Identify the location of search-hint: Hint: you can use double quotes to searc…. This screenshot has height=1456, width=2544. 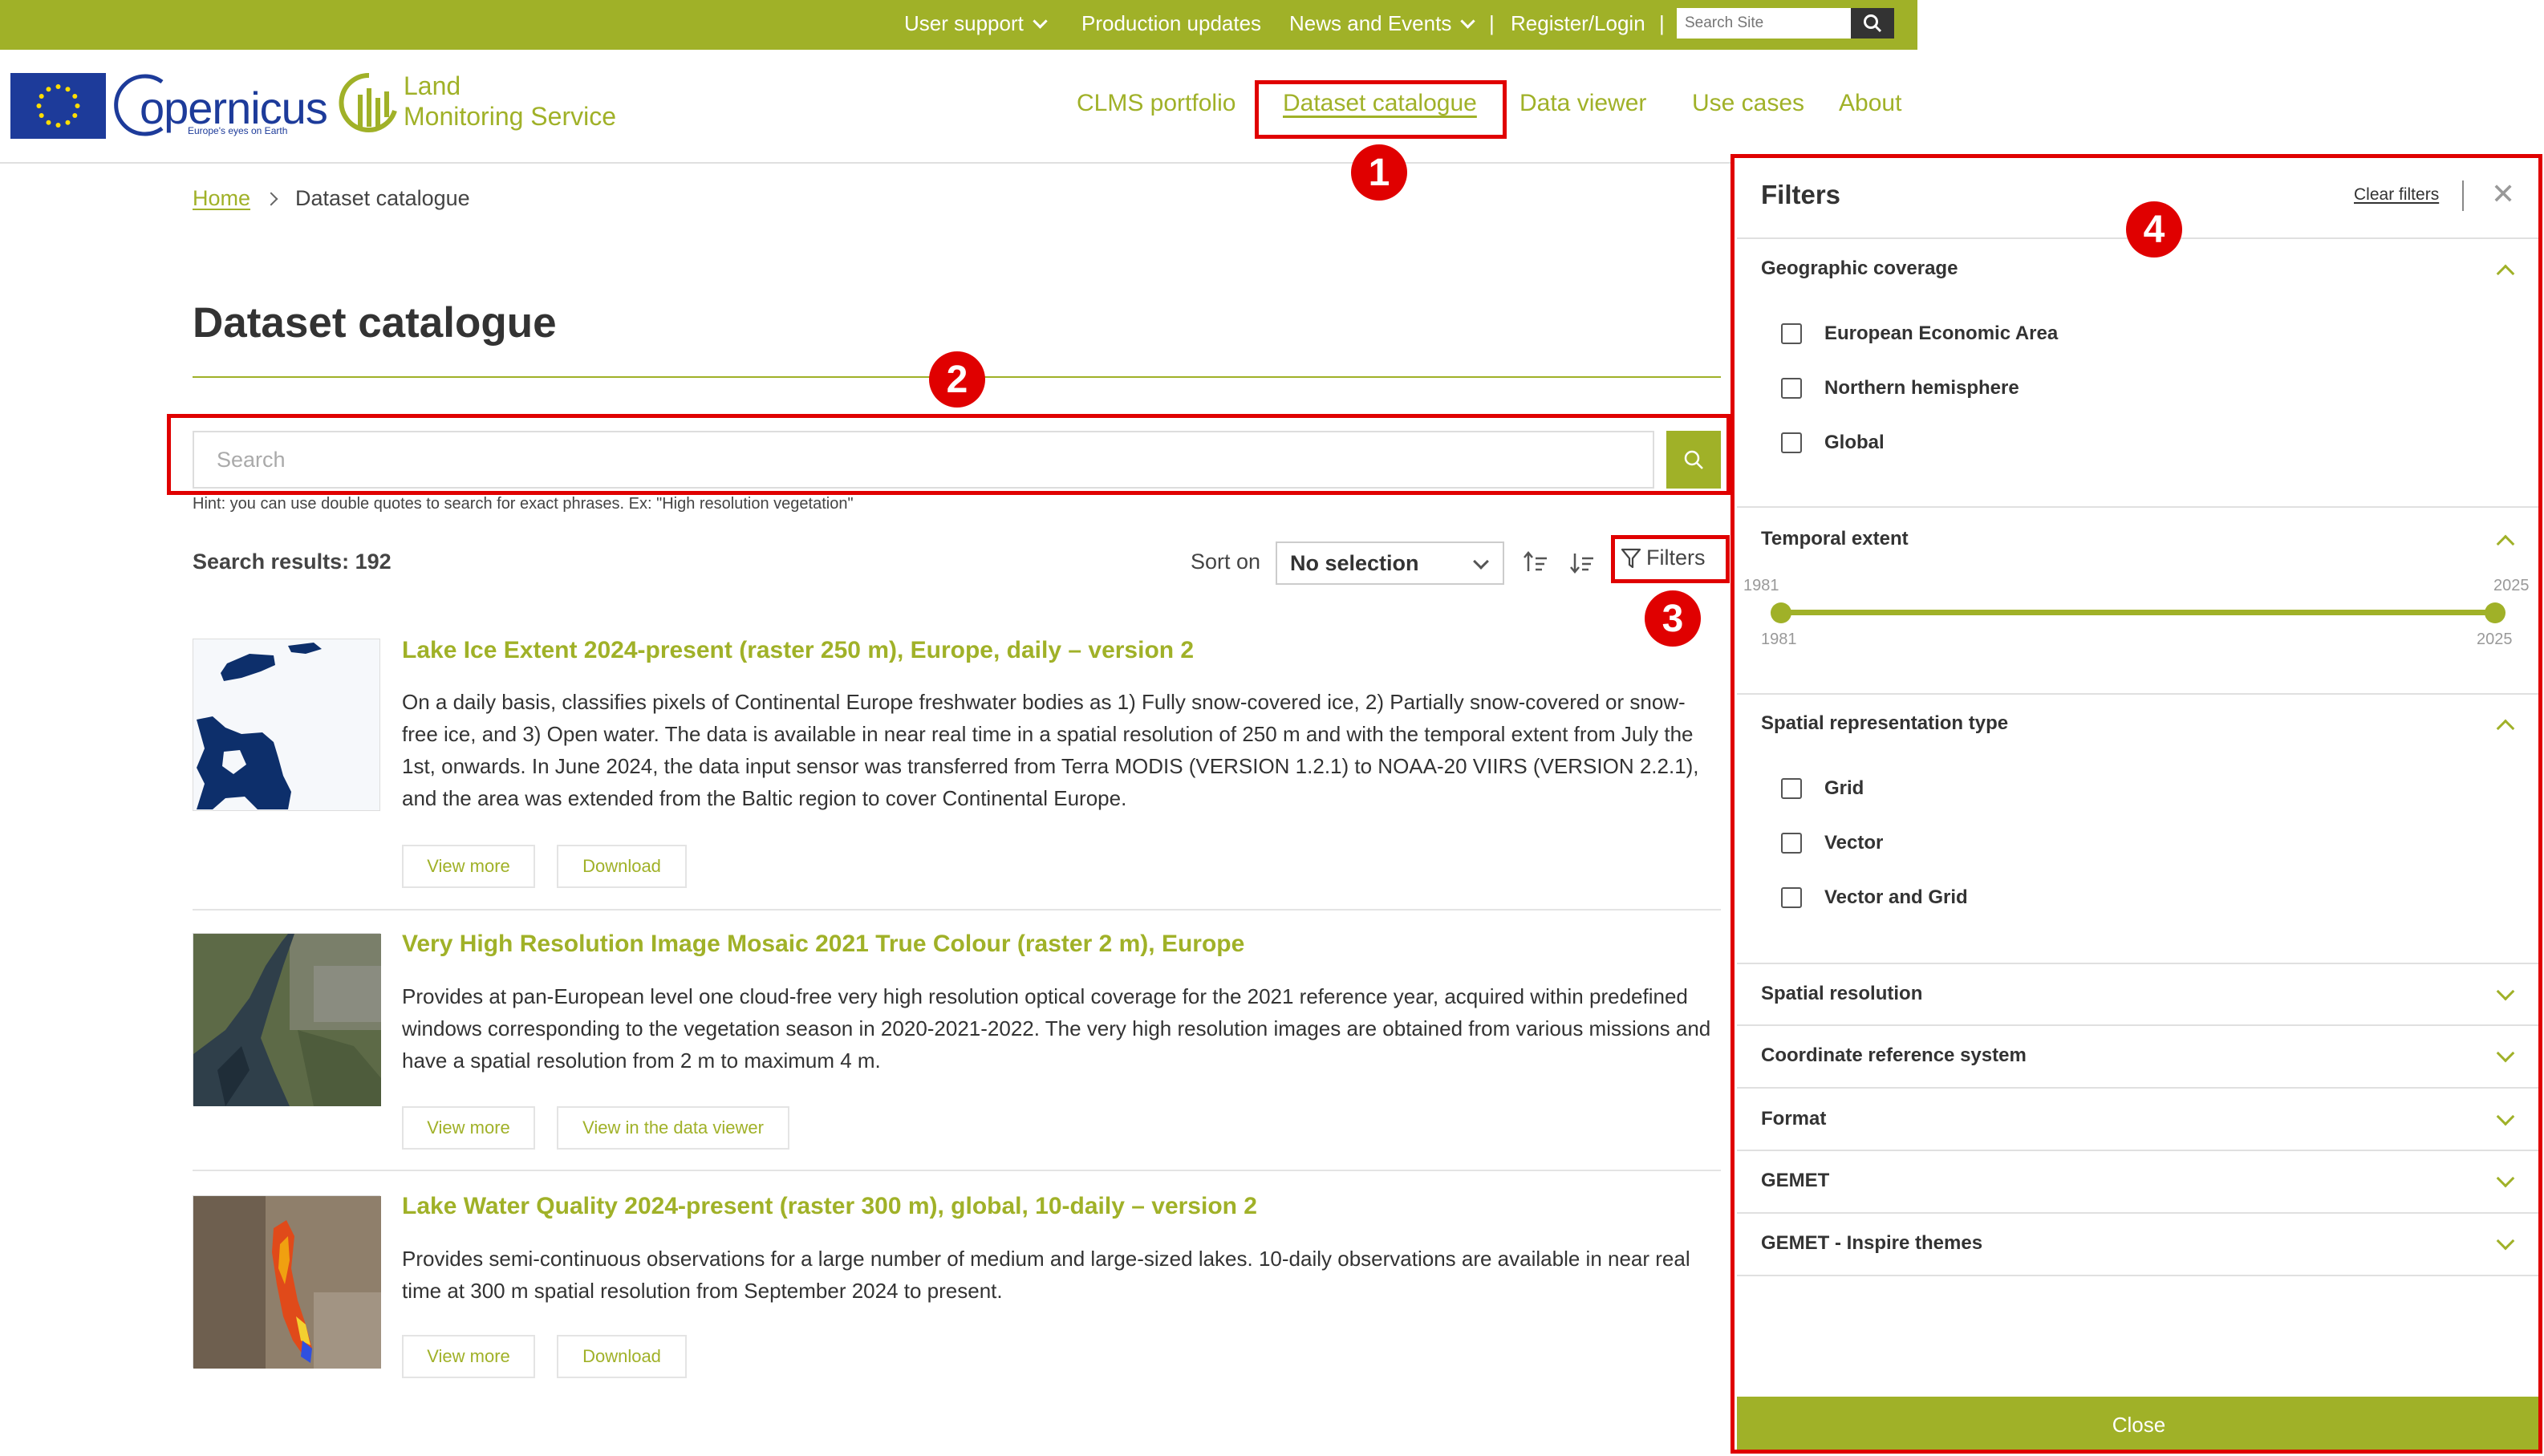
(523, 504).